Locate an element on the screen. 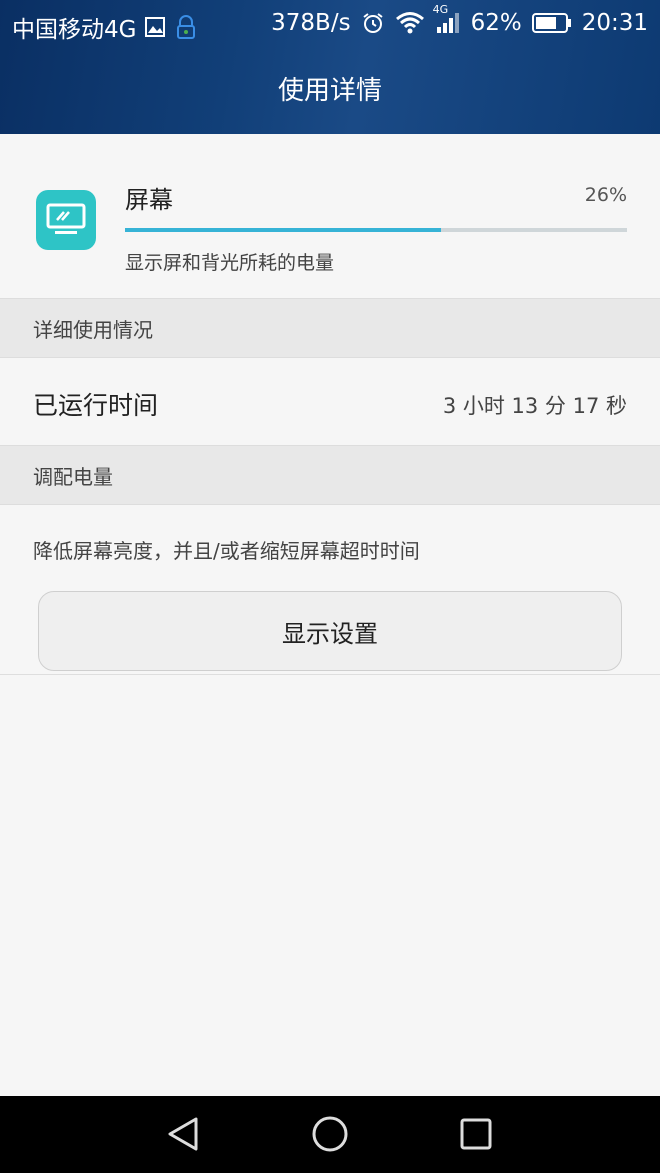 This screenshot has width=660, height=1173. alarm-icon is located at coordinates (373, 23).